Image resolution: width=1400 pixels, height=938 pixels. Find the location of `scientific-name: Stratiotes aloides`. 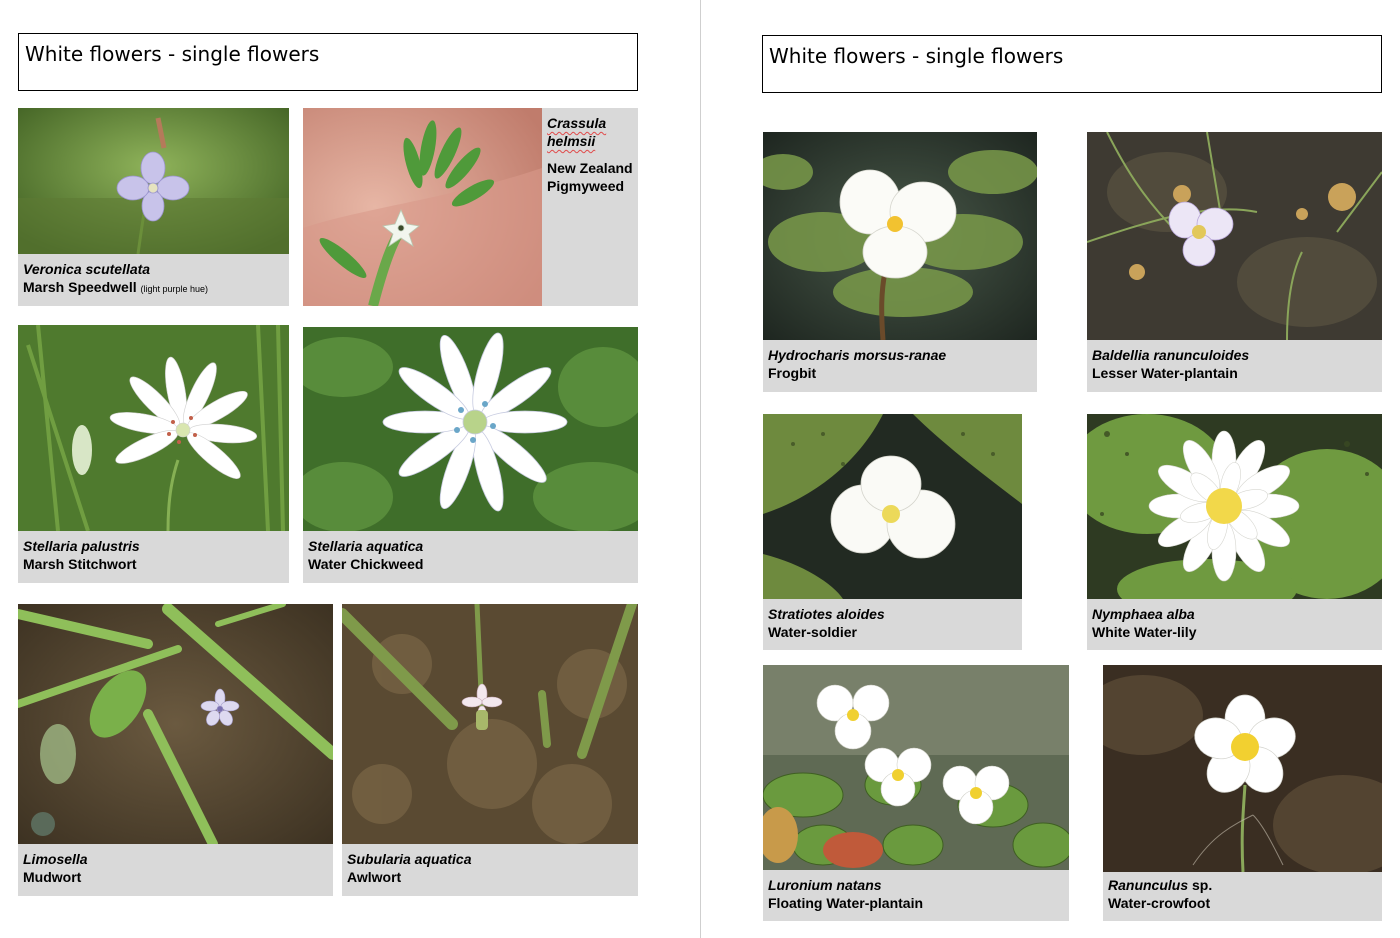

scientific-name: Stratiotes aloides is located at coordinates (826, 614).